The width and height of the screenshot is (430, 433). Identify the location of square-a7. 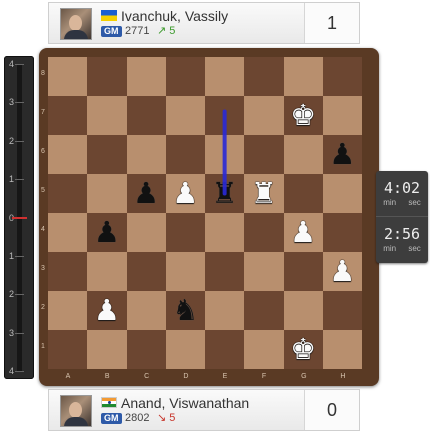
(68, 115).